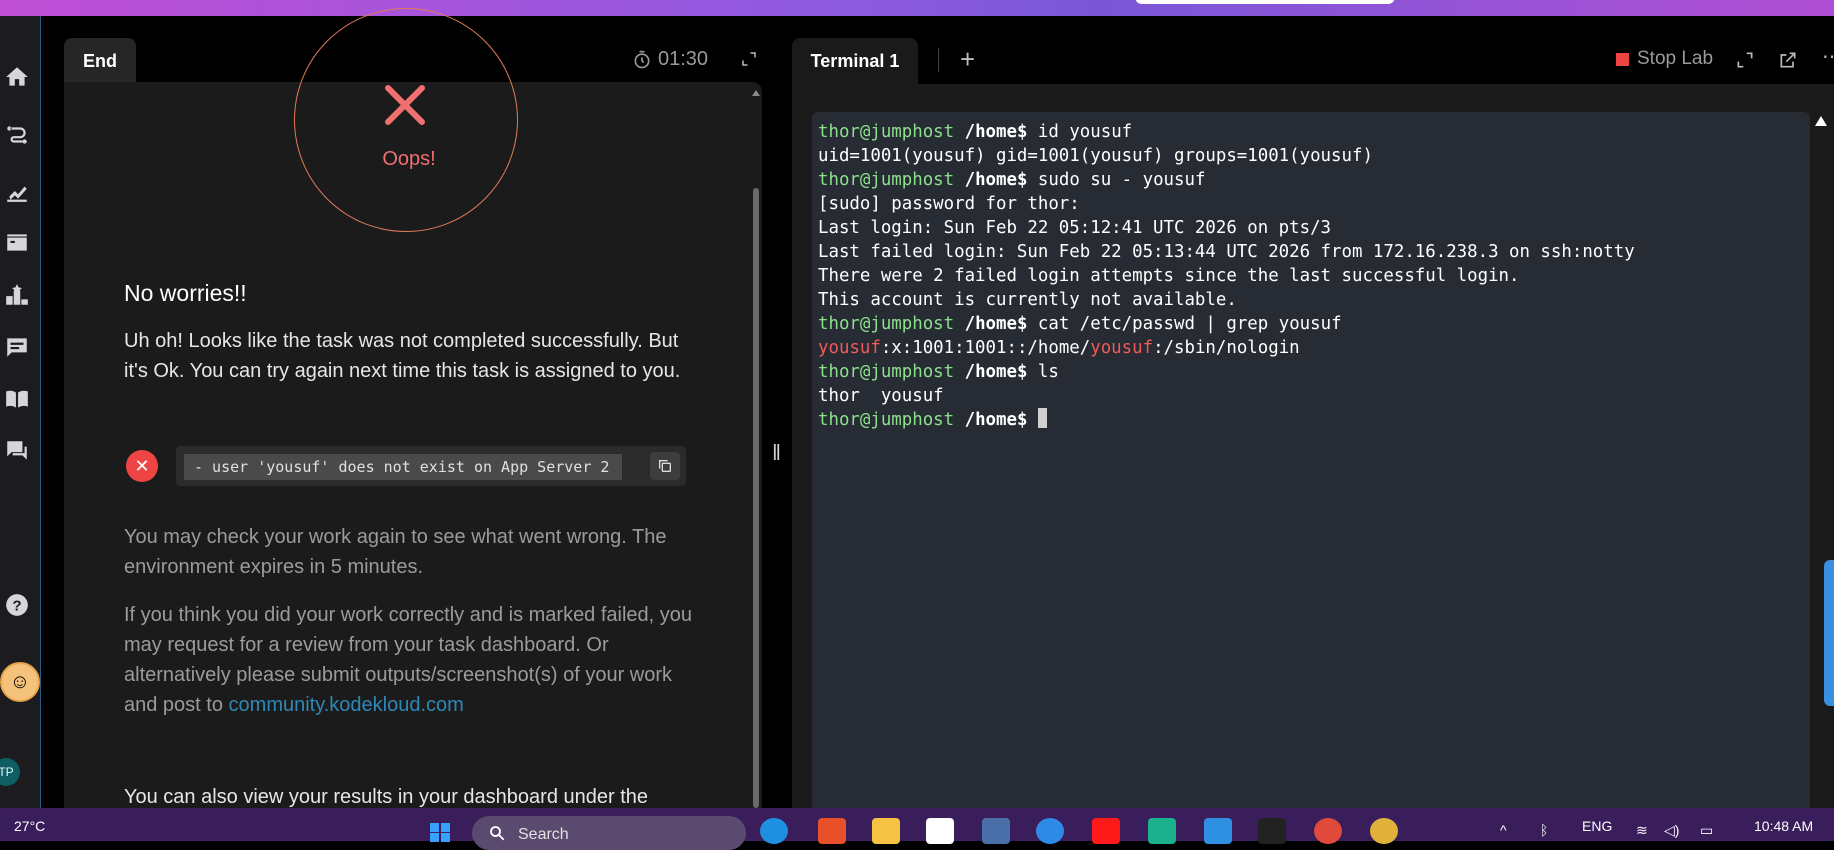 Image resolution: width=1834 pixels, height=850 pixels. What do you see at coordinates (346, 705) in the screenshot?
I see `community-link: community.kodekloud.com` at bounding box center [346, 705].